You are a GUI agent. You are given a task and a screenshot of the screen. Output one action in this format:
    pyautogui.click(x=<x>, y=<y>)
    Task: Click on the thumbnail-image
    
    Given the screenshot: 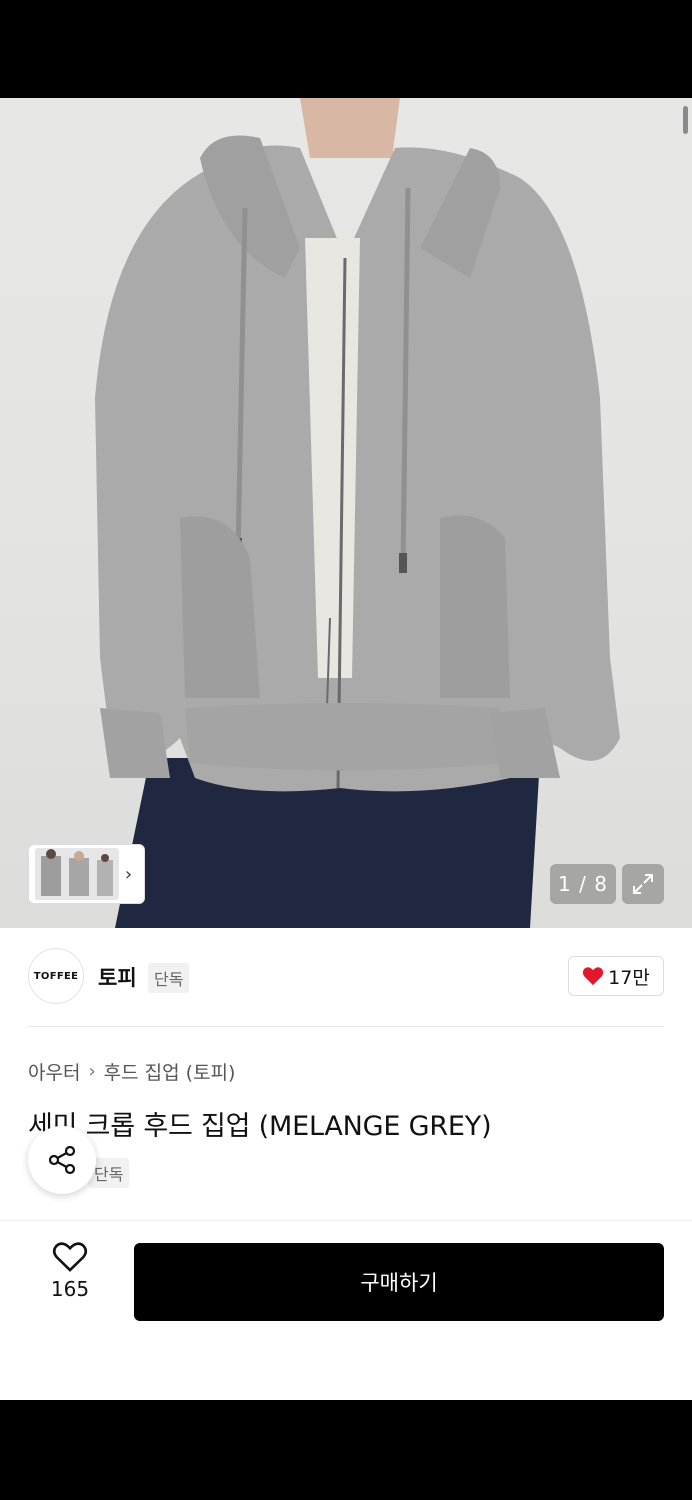 What is the action you would take?
    pyautogui.click(x=77, y=874)
    